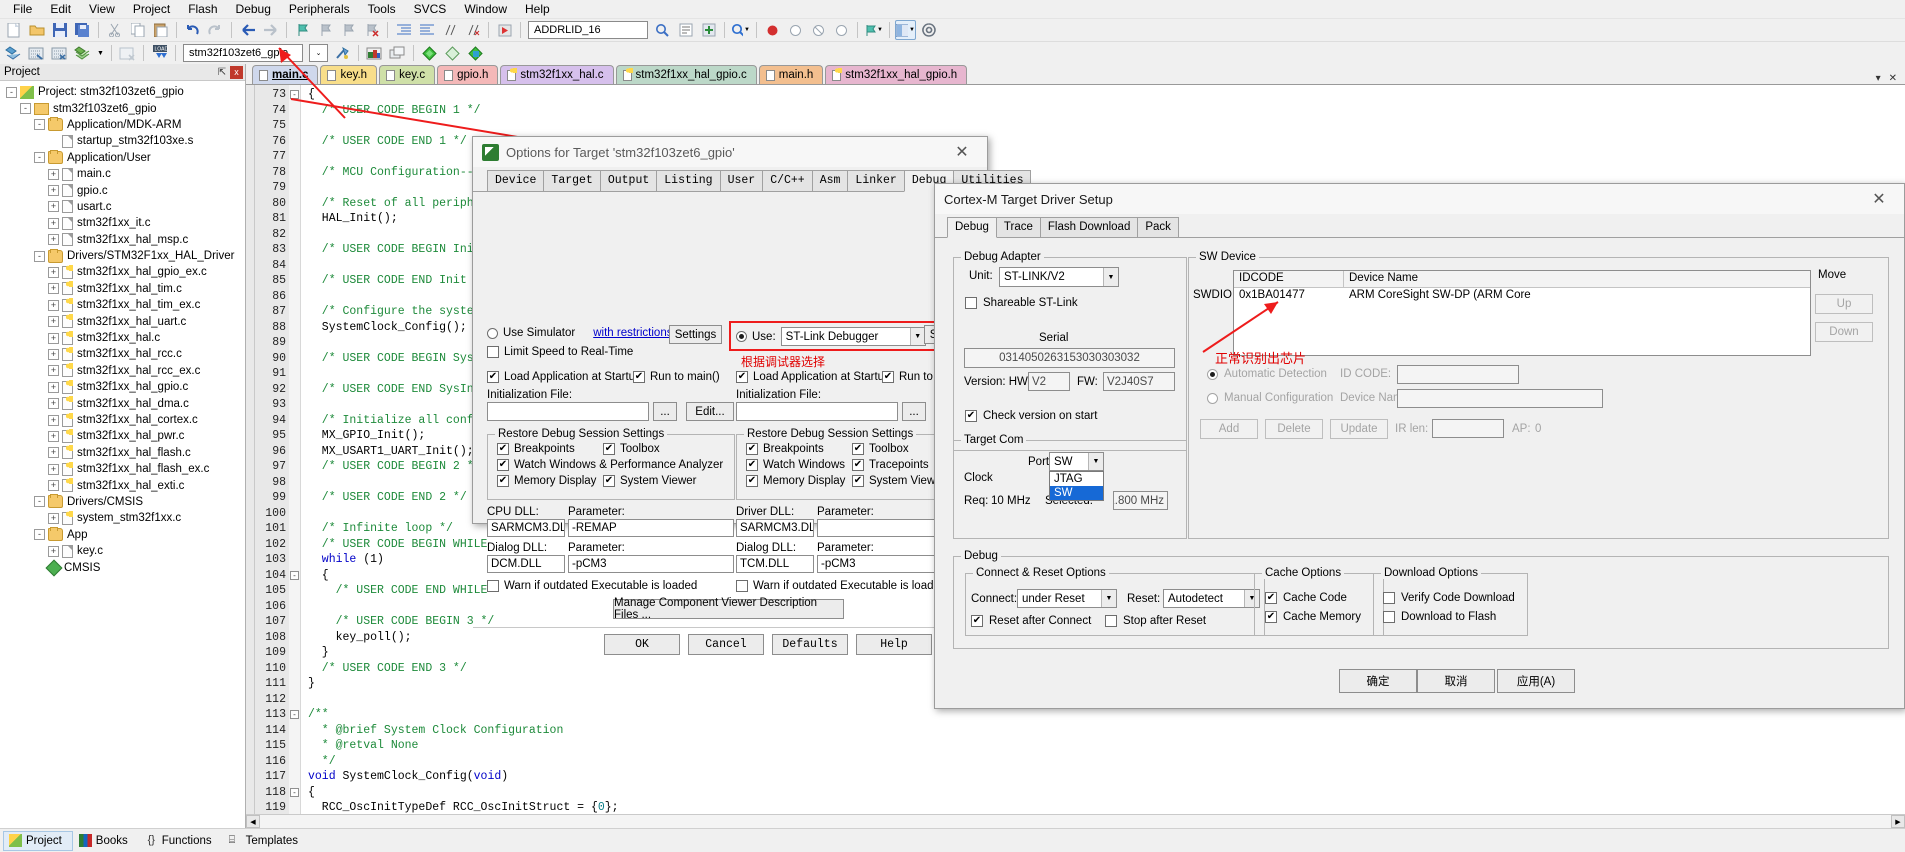 The image size is (1905, 852). What do you see at coordinates (873, 30) in the screenshot?
I see `bookmark-dropdown-icon: ▼` at bounding box center [873, 30].